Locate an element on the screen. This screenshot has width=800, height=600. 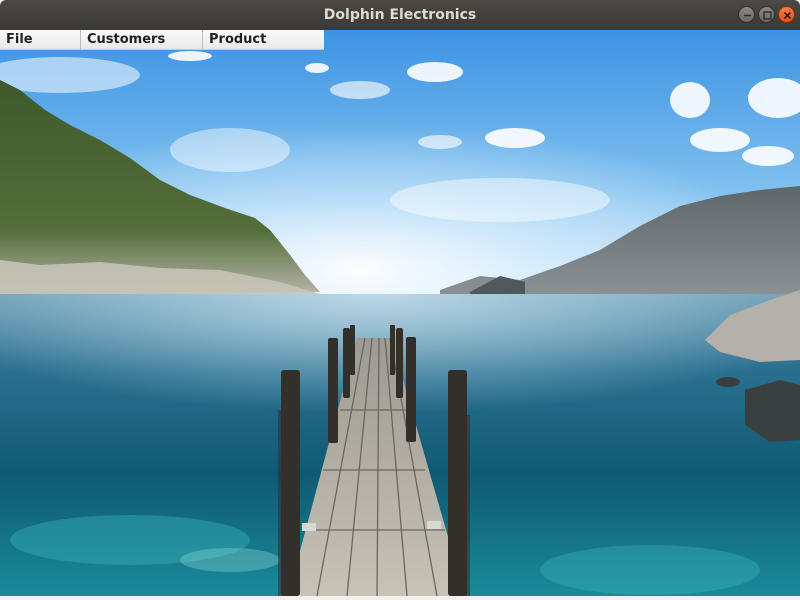
close-icon is located at coordinates (787, 15).